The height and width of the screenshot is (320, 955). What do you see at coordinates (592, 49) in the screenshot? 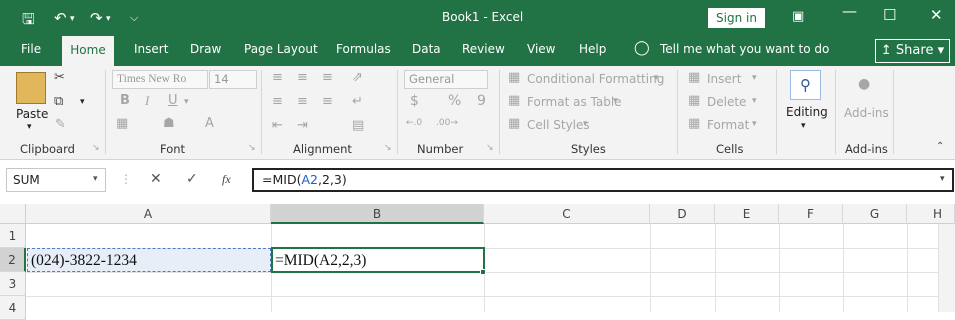
I see `tab-help: Help` at bounding box center [592, 49].